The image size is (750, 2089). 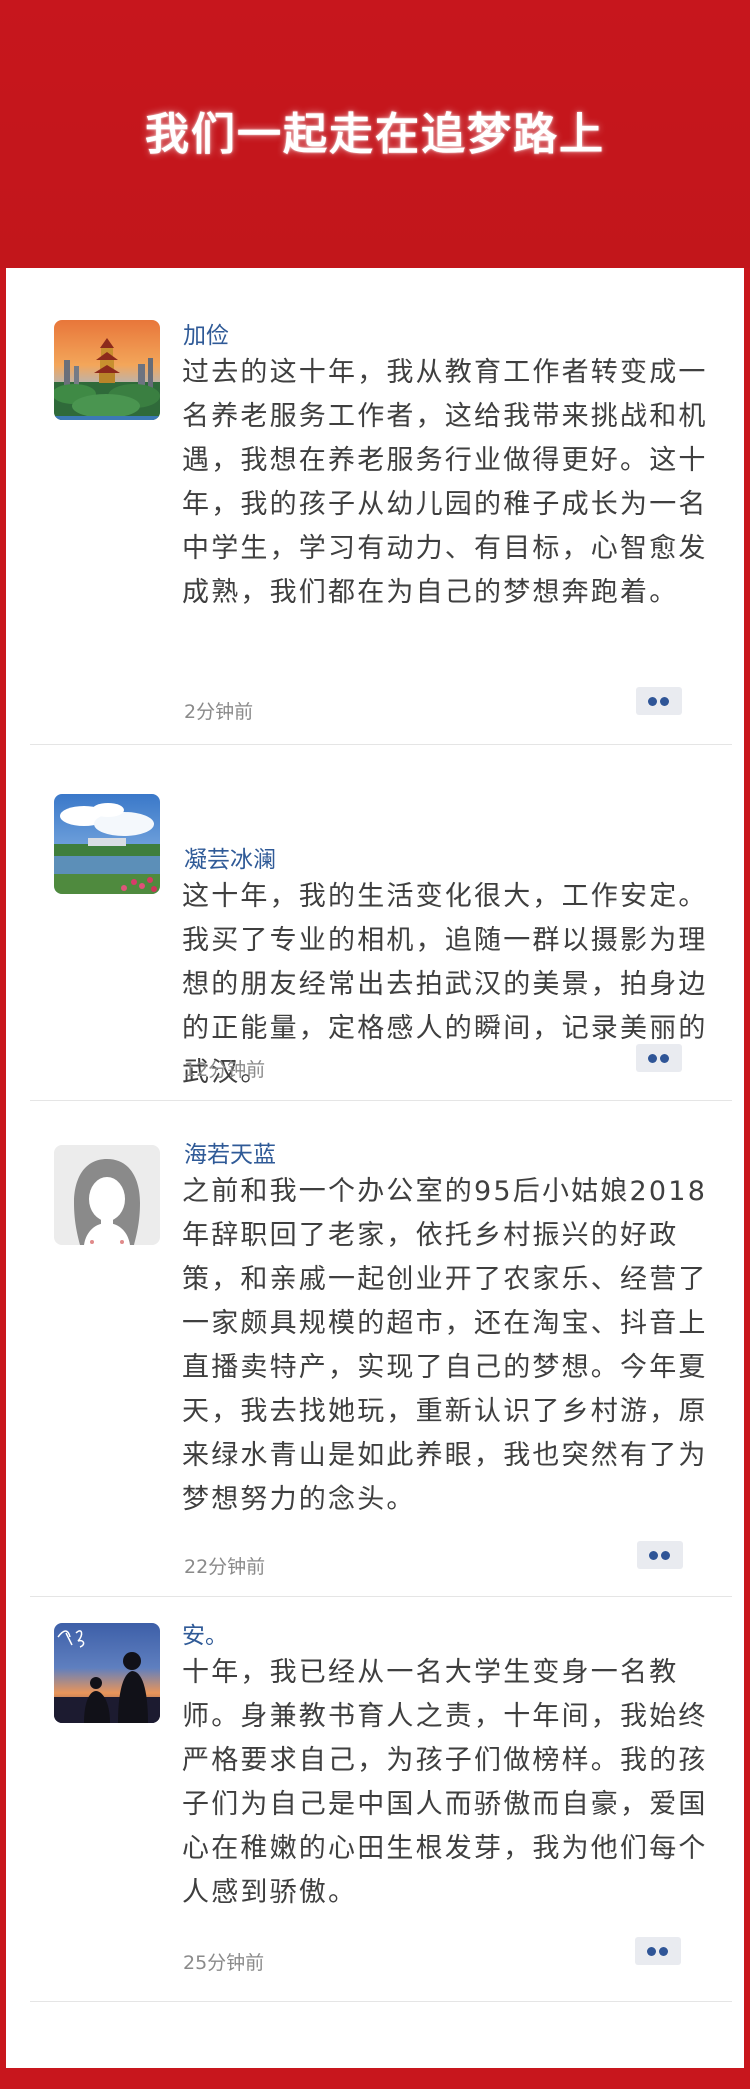 What do you see at coordinates (205, 1633) in the screenshot?
I see `comment-username: 安。` at bounding box center [205, 1633].